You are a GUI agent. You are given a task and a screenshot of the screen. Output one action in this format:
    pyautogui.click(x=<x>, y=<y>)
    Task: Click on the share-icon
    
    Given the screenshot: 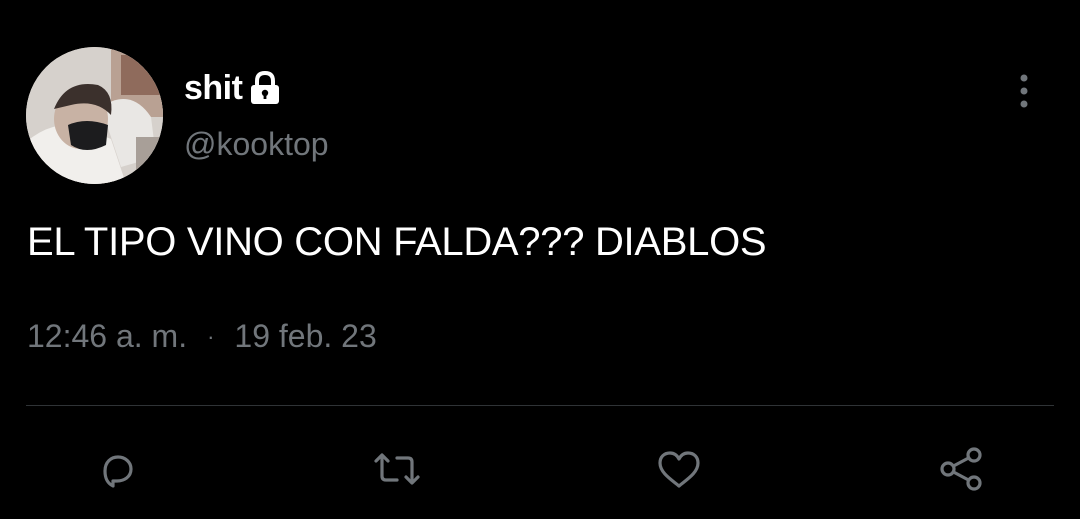 What is the action you would take?
    pyautogui.click(x=961, y=469)
    